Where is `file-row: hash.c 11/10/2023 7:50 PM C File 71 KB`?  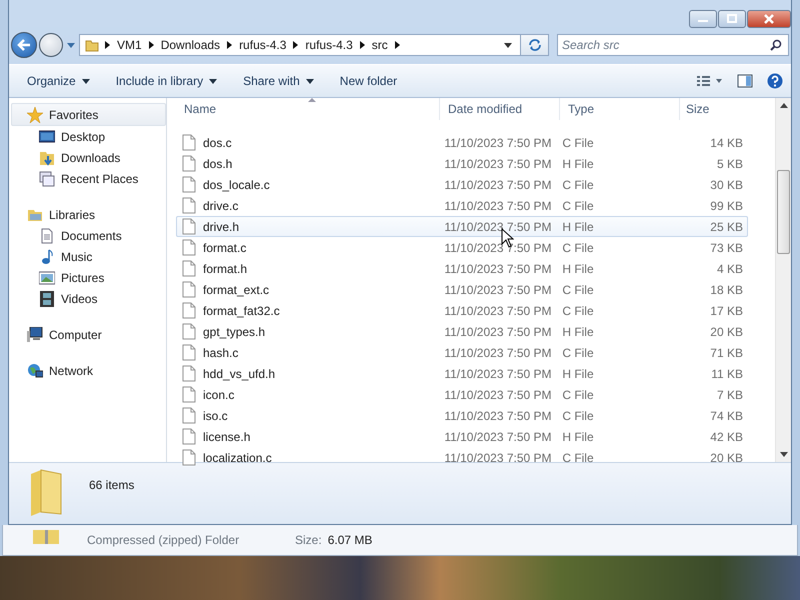
file-row: hash.c 11/10/2023 7:50 PM C File 71 KB is located at coordinates (462, 352).